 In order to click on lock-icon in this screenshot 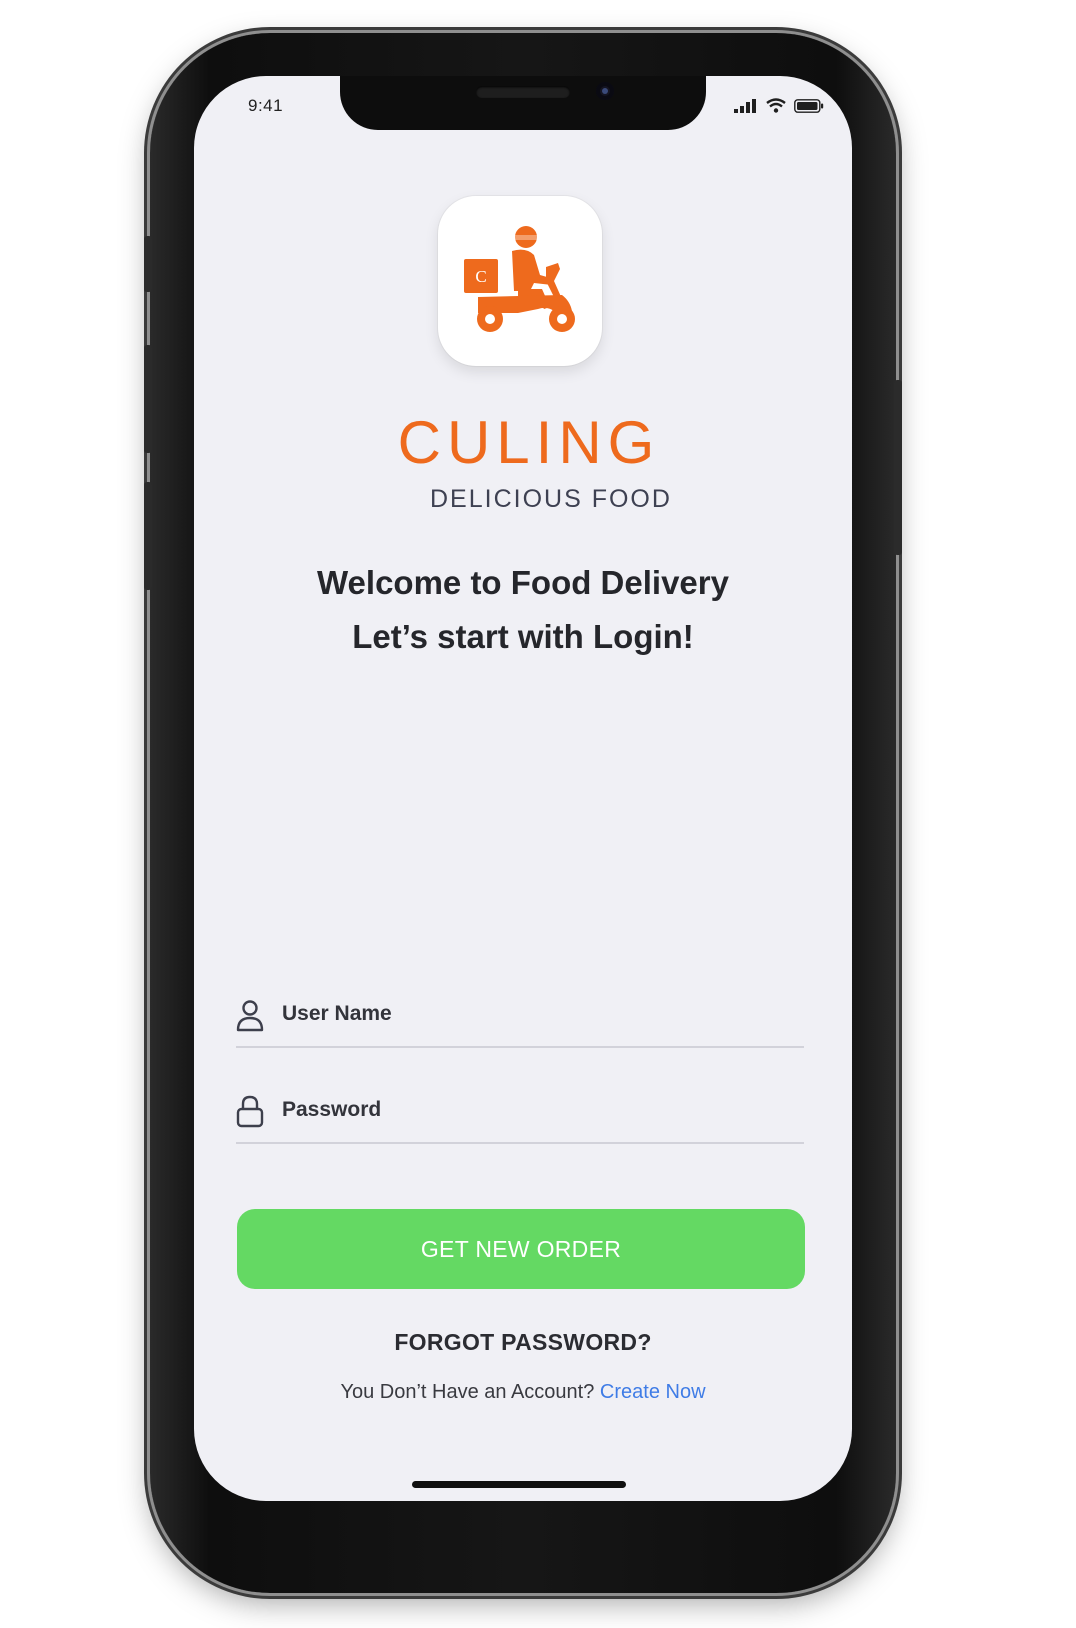, I will do `click(250, 1111)`.